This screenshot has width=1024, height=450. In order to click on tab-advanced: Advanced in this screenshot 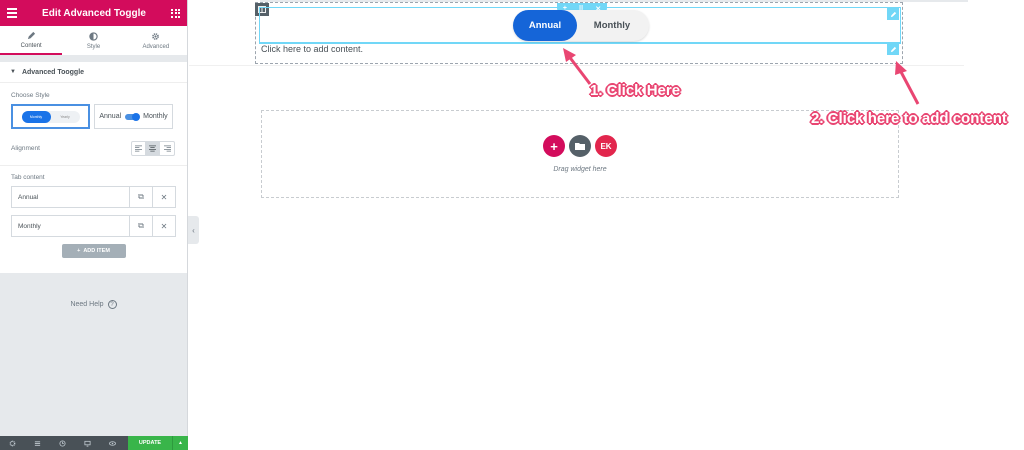, I will do `click(156, 40)`.